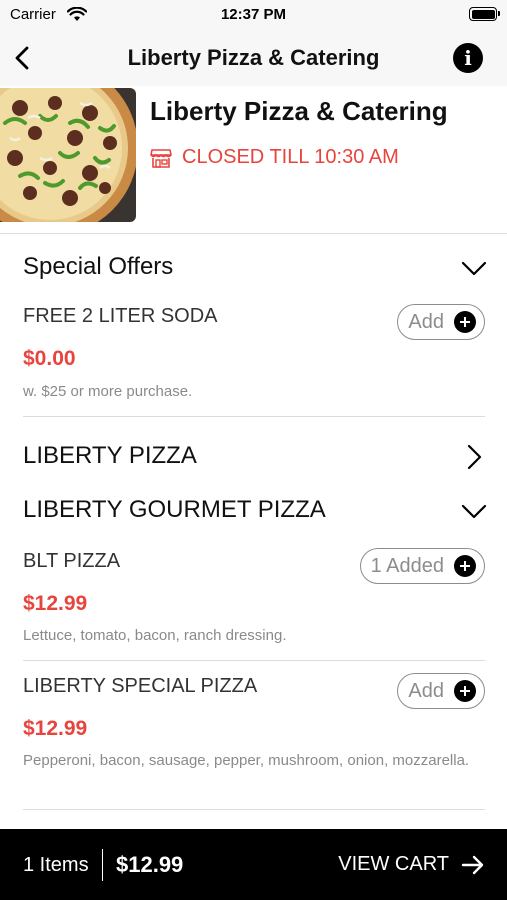  What do you see at coordinates (407, 565) in the screenshot?
I see `add-button-label: 1 Added` at bounding box center [407, 565].